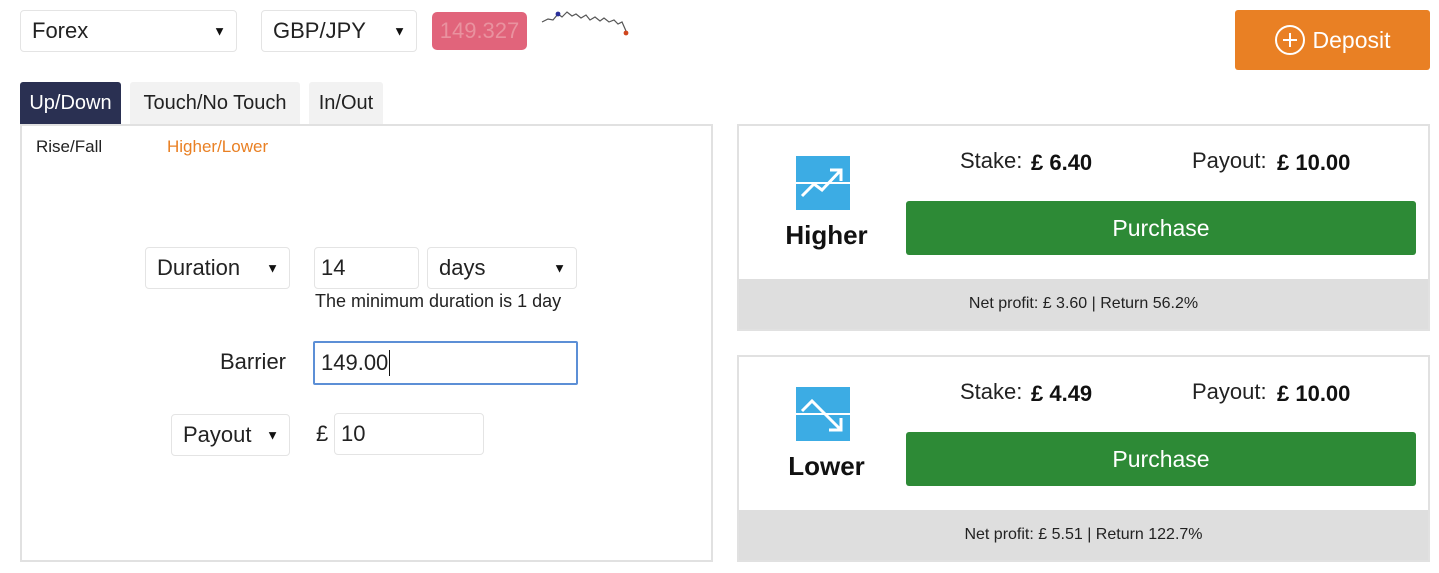 The image size is (1439, 573). What do you see at coordinates (823, 183) in the screenshot?
I see `trend-up-icon` at bounding box center [823, 183].